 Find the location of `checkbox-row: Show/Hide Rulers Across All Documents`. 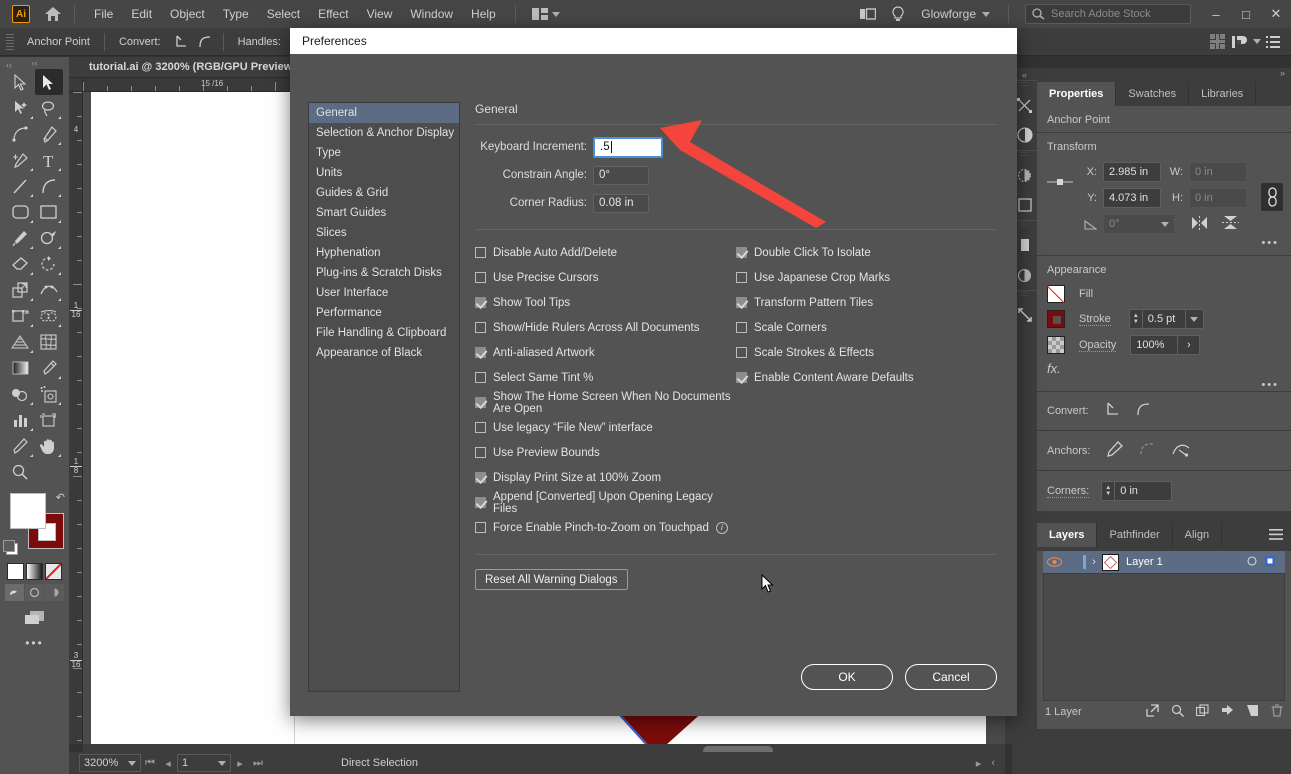

checkbox-row: Show/Hide Rulers Across All Documents is located at coordinates (605, 327).